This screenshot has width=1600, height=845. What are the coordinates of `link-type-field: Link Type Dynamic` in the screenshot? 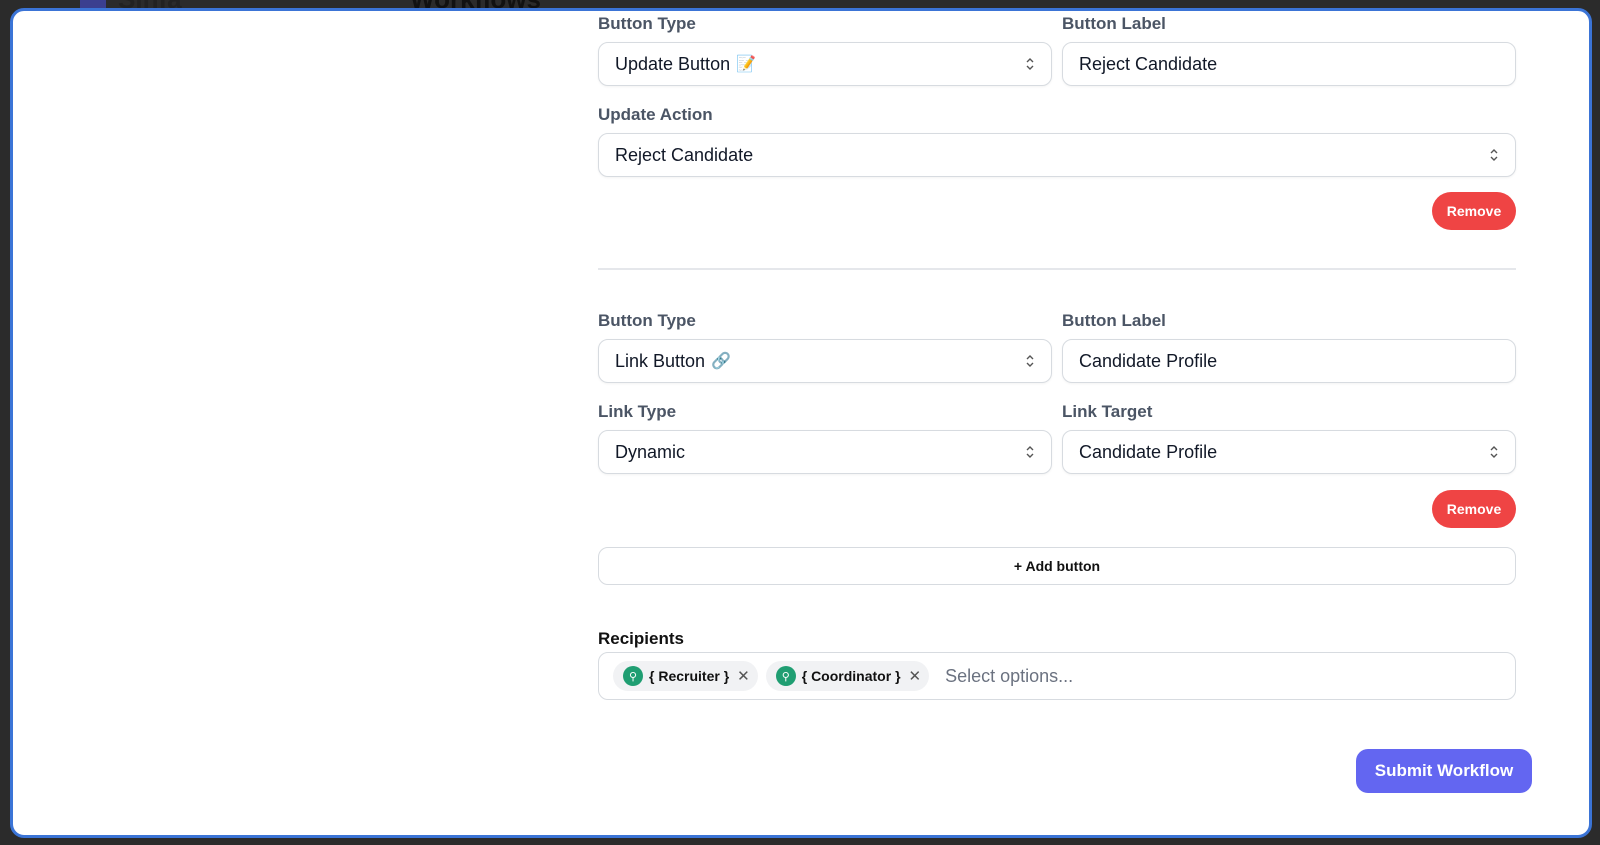 It's located at (825, 437).